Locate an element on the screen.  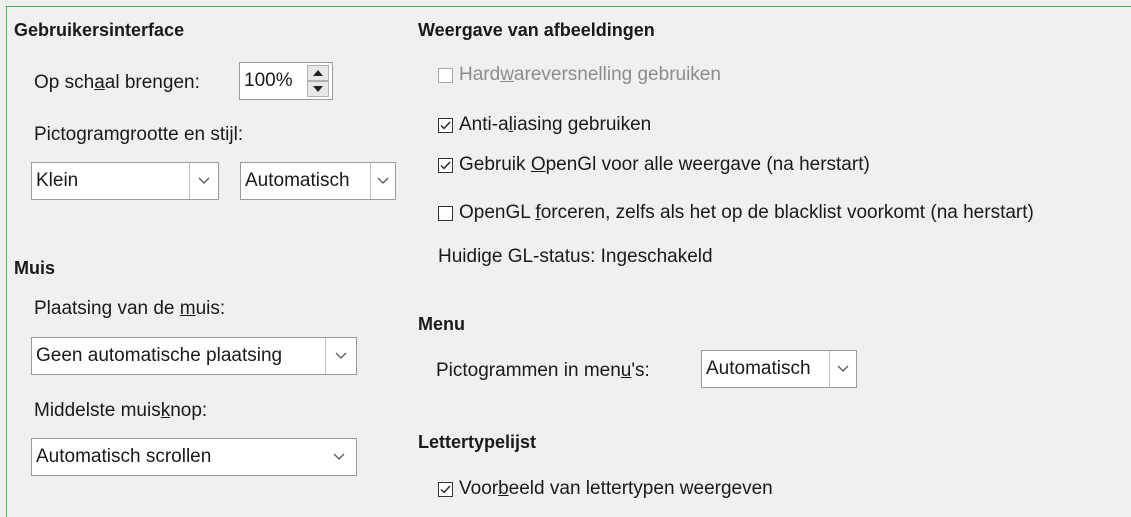
icon-style-combo: Automatisch is located at coordinates (318, 181).